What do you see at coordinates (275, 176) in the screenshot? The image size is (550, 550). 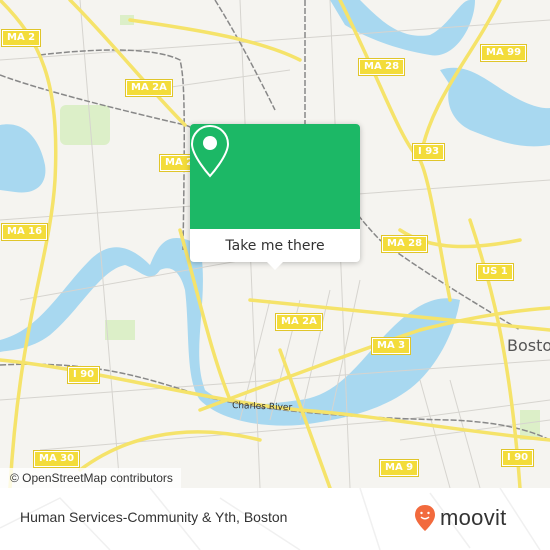 I see `popup-header` at bounding box center [275, 176].